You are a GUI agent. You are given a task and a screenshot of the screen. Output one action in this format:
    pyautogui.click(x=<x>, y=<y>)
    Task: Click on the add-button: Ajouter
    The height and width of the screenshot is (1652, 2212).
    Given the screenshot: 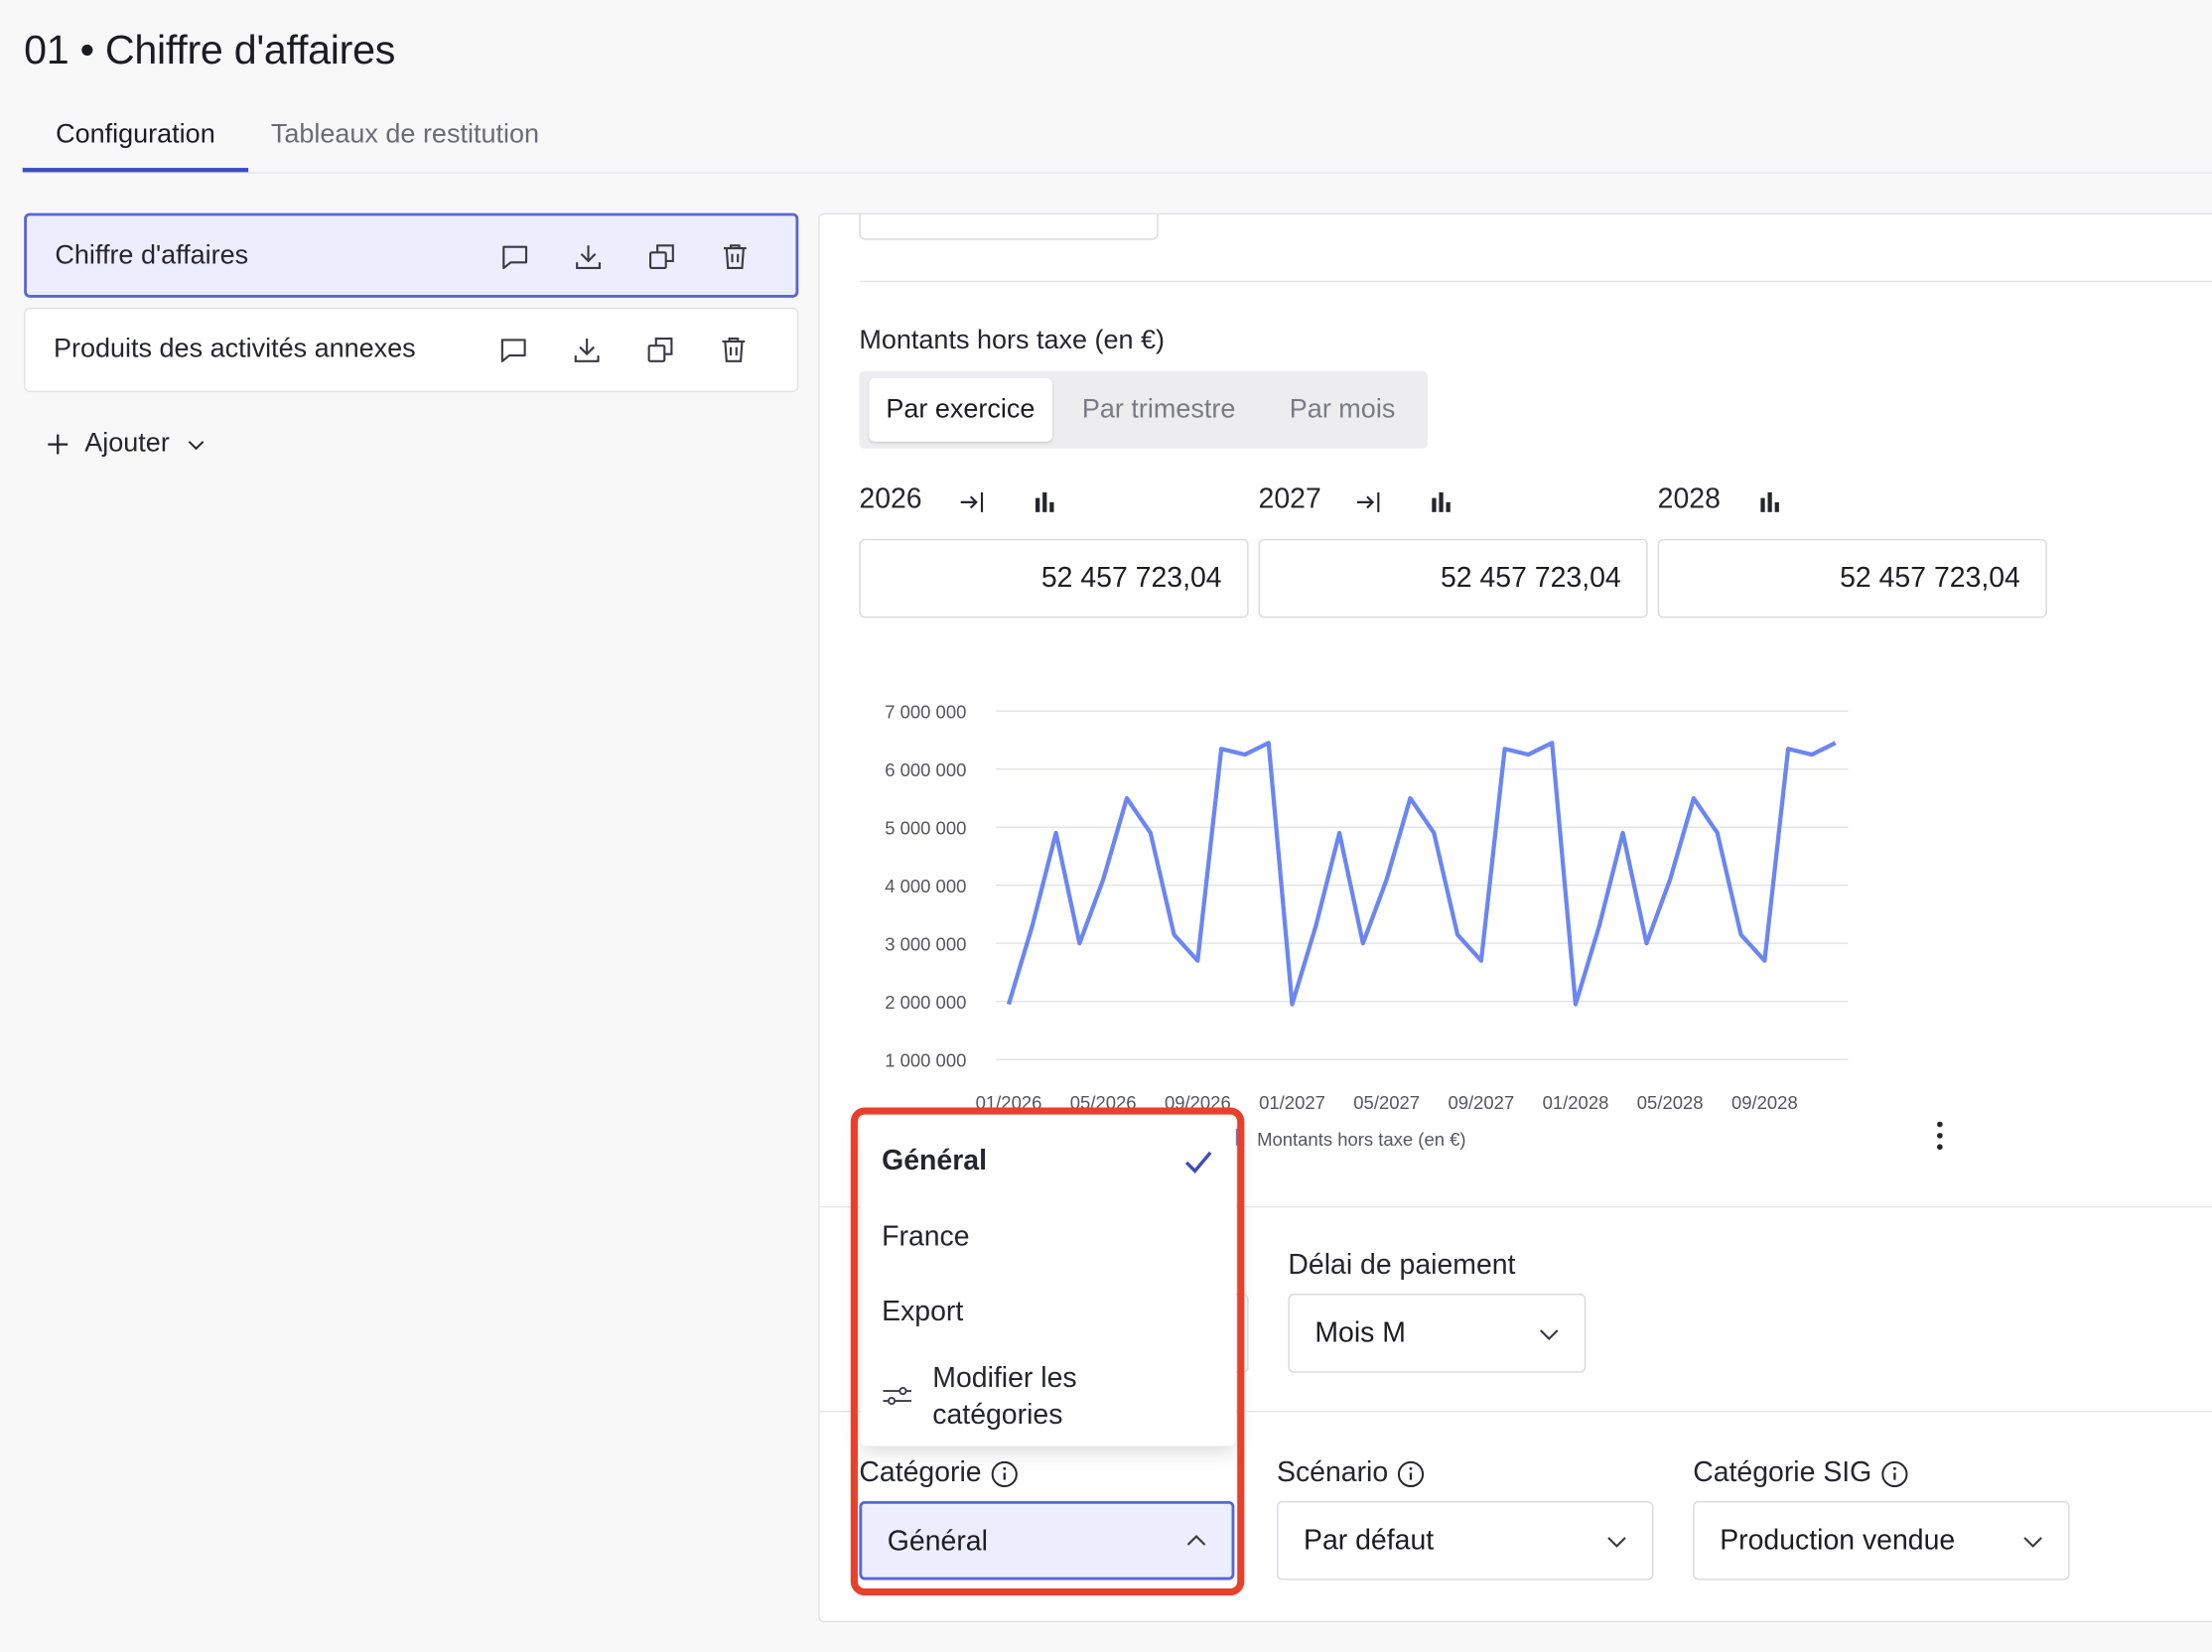 What is the action you would take?
    pyautogui.click(x=125, y=445)
    